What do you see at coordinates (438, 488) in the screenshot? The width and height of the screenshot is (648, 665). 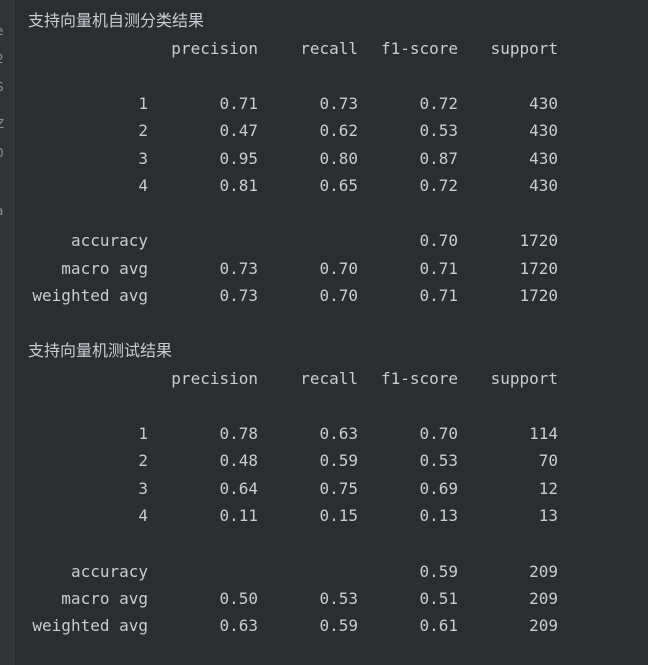 I see `f1-score-value: 0.69` at bounding box center [438, 488].